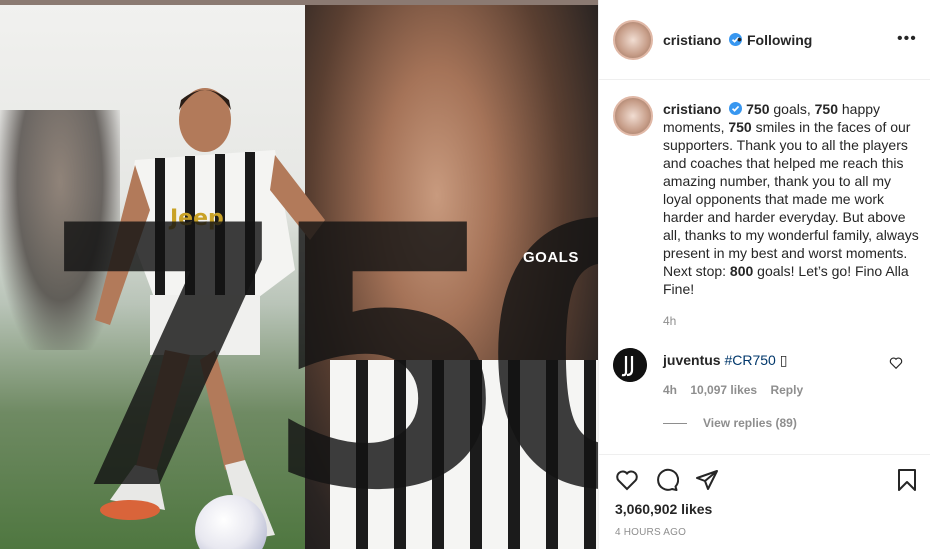 This screenshot has width=930, height=549. I want to click on post-header: cristiano • Following •••, so click(764, 40).